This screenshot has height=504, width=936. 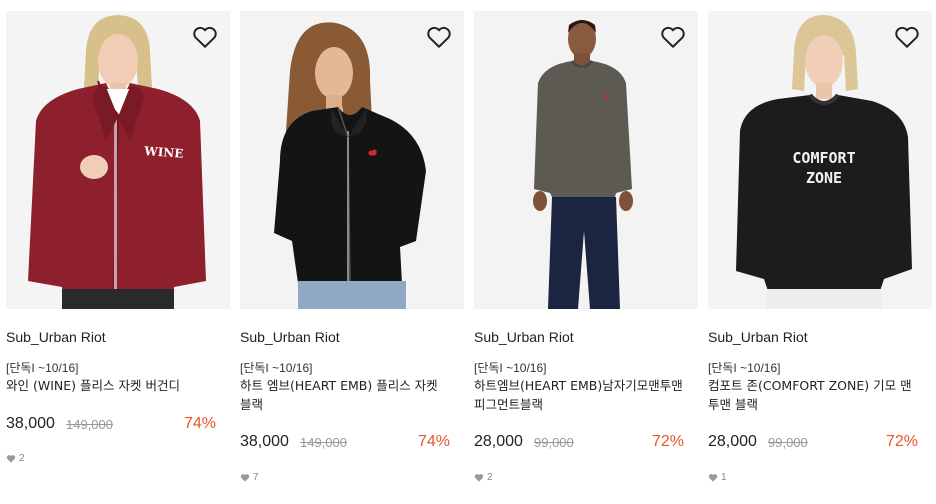 What do you see at coordinates (346, 395) in the screenshot?
I see `product-name: 하트 엠브(HEART EMB) 플리스 자켓 블랙` at bounding box center [346, 395].